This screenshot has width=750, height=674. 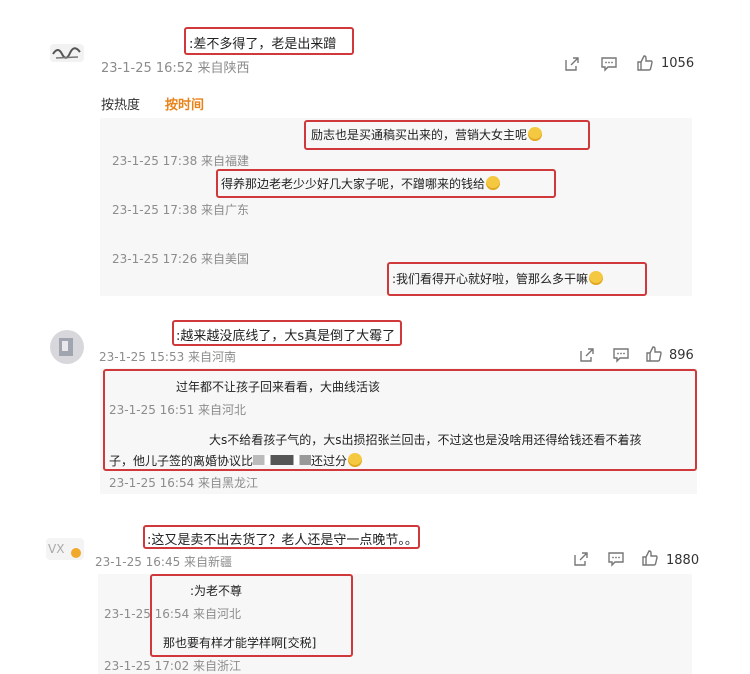 I want to click on avatar-scribble-icon, so click(x=66, y=53).